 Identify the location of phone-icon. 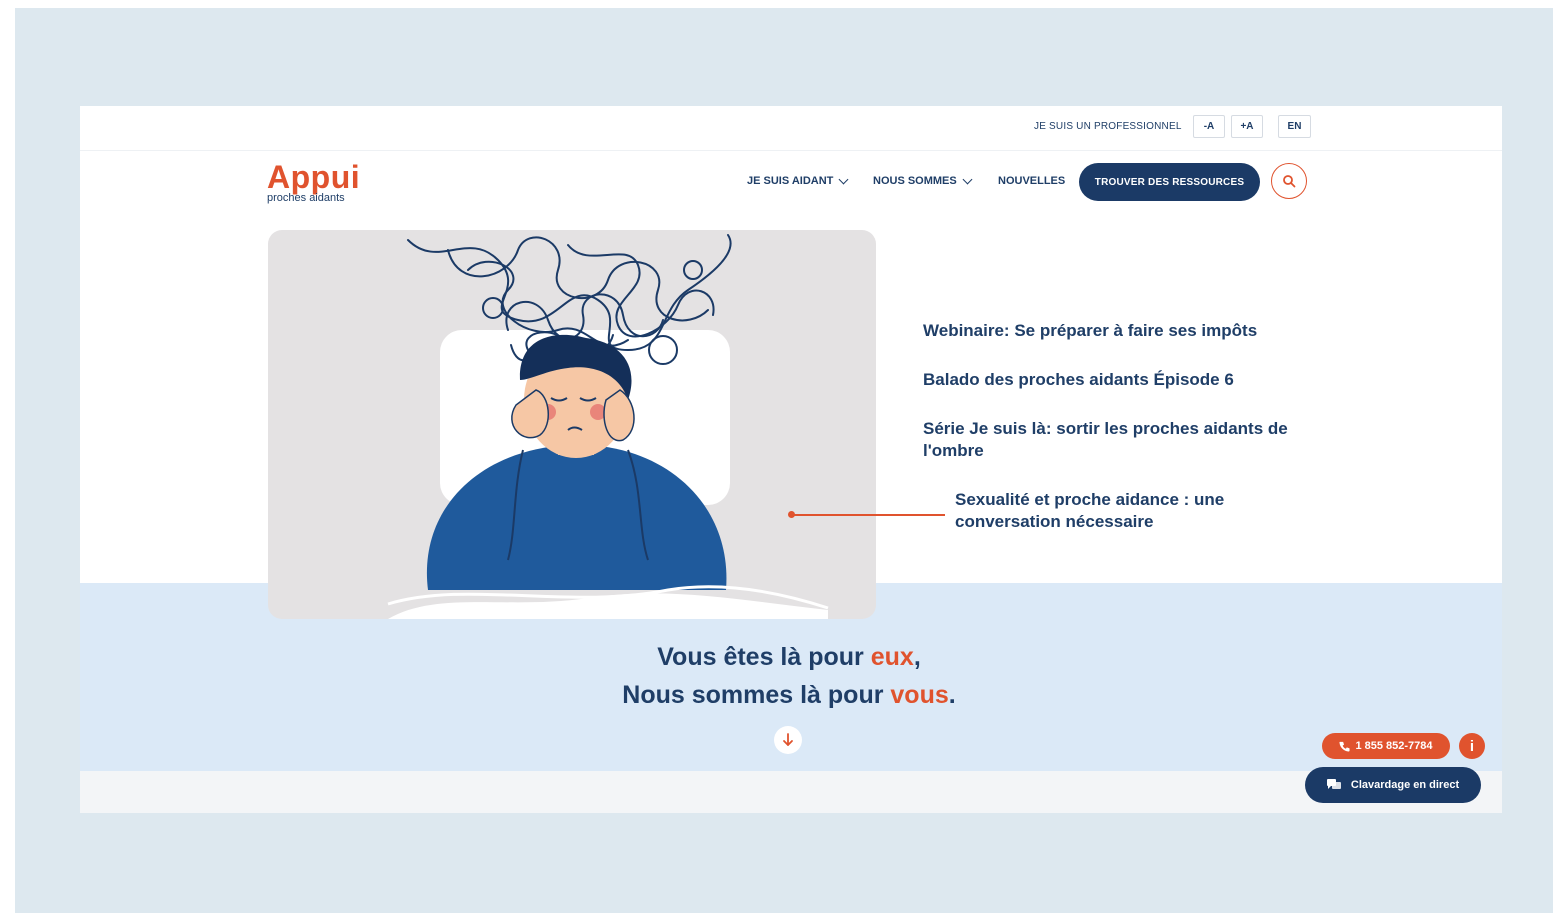
(1344, 746).